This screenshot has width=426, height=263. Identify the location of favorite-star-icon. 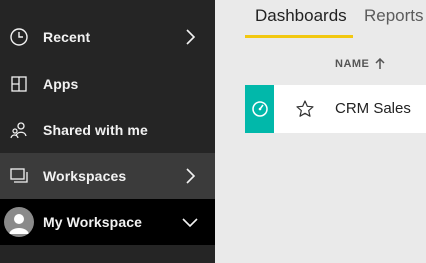
(305, 109).